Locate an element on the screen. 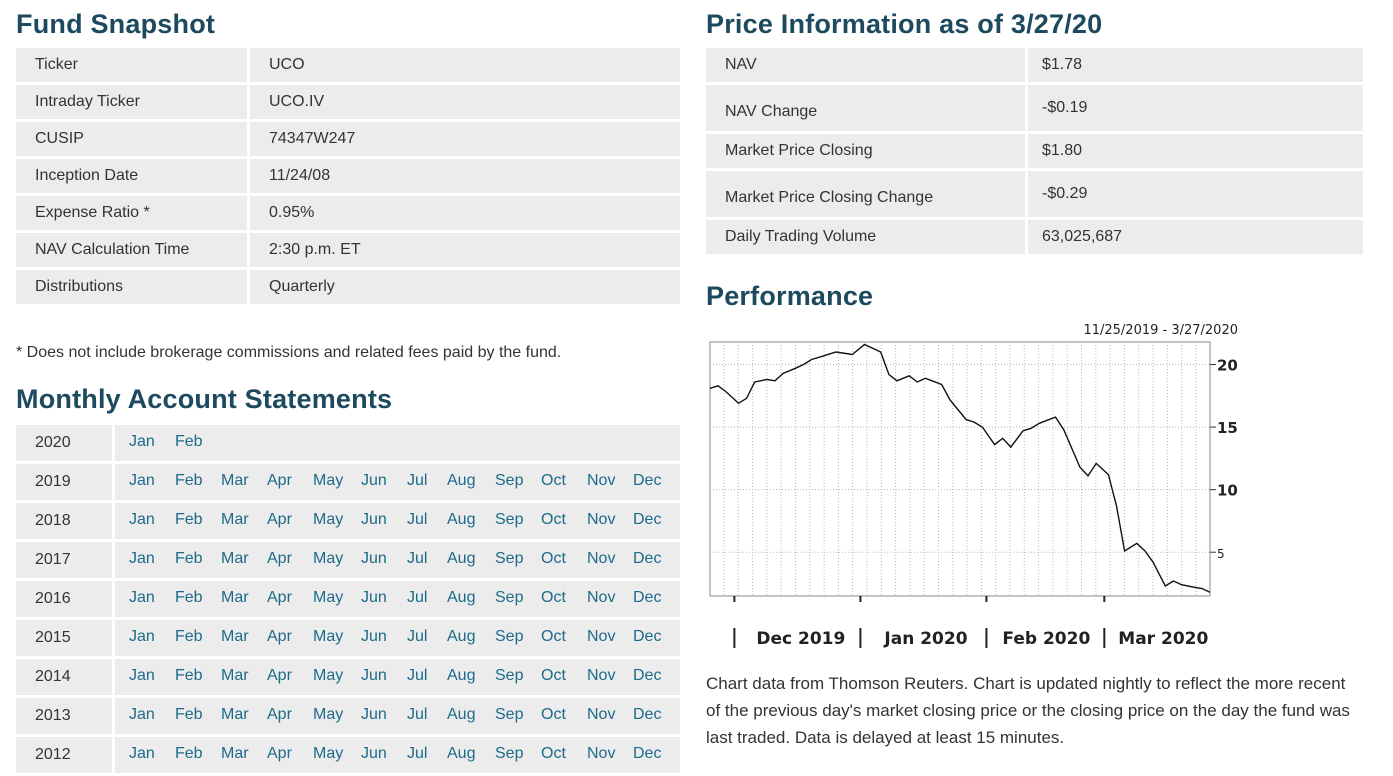 This screenshot has width=1393, height=776. price-value: 63,025,687 is located at coordinates (1195, 237).